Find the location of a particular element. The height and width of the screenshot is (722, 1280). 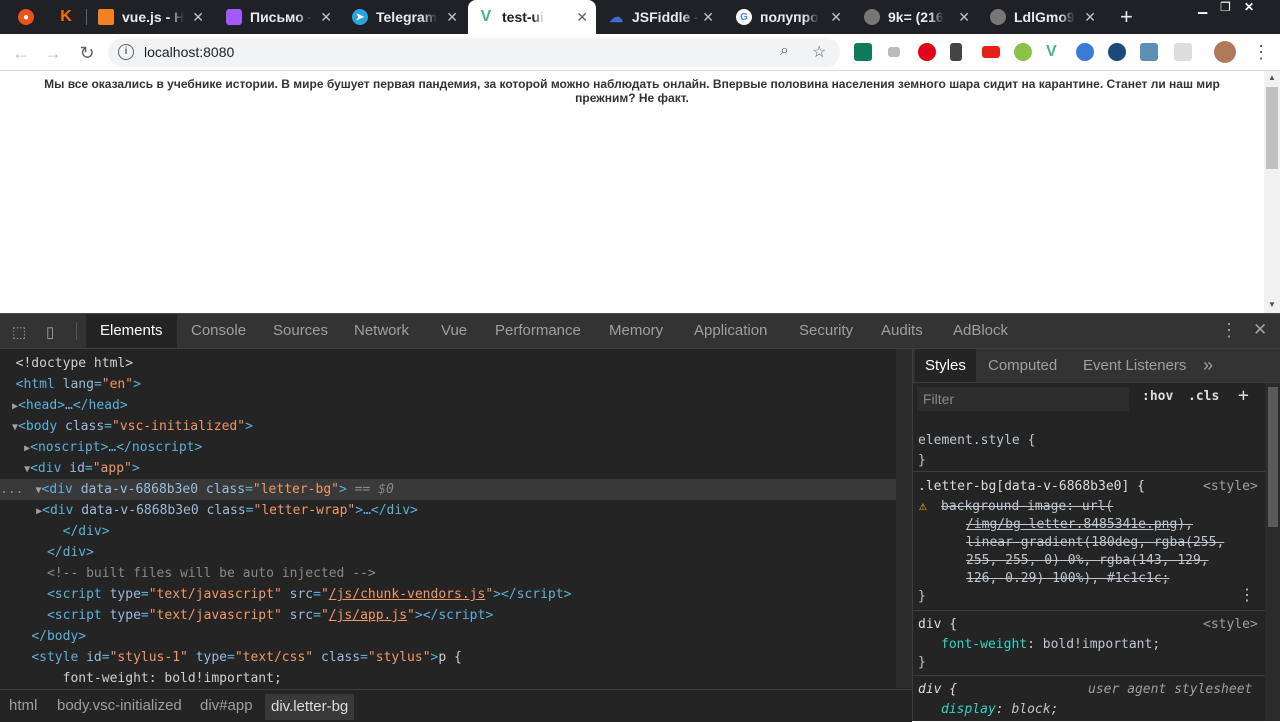

dom-node-html: <html lang="en"> is located at coordinates (448, 384).